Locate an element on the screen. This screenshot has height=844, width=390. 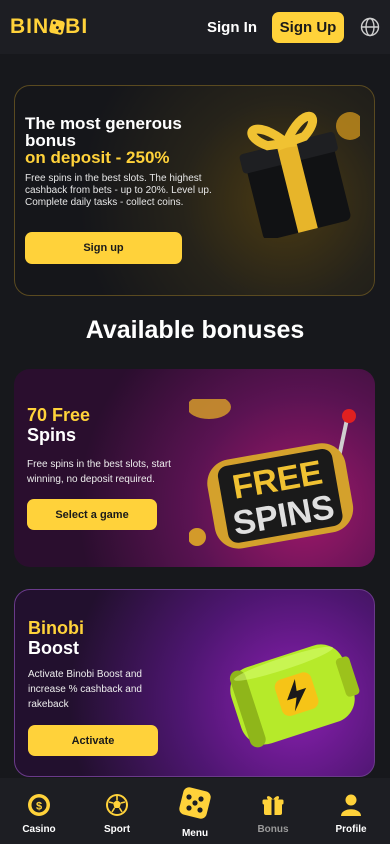
gift-box-icon is located at coordinates (299, 174).